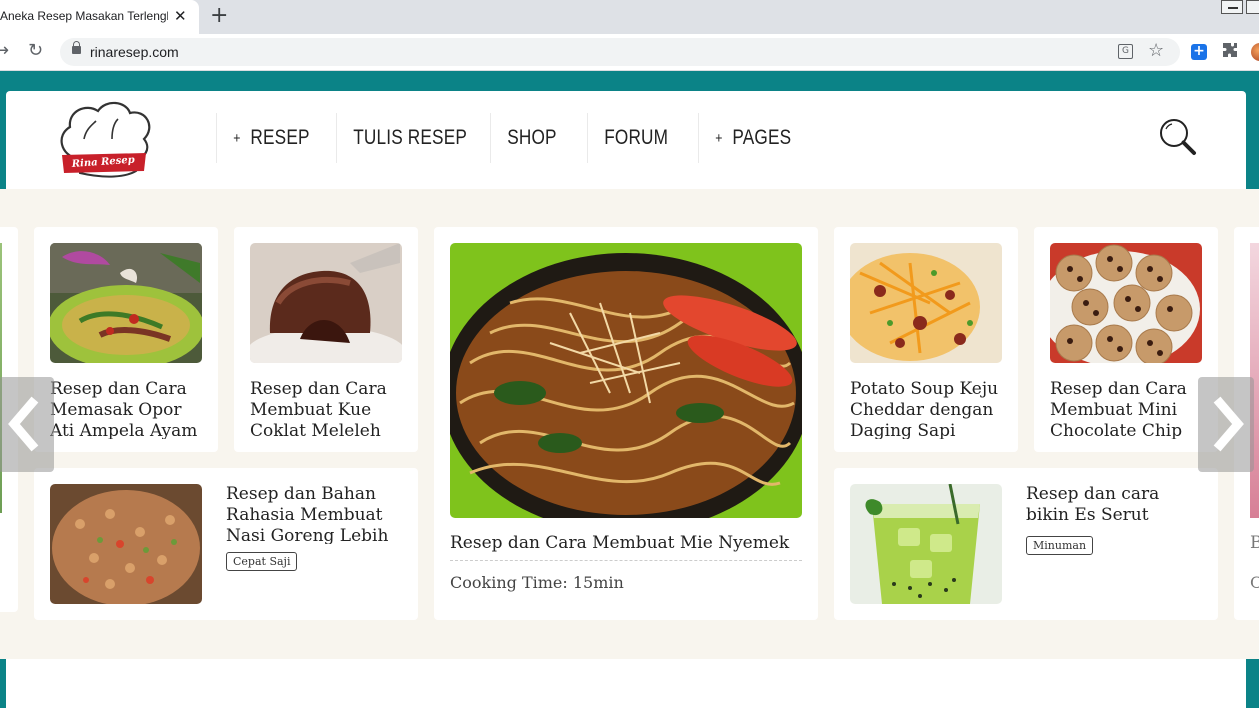 This screenshot has height=708, width=1259. Describe the element at coordinates (326, 303) in the screenshot. I see `recipe-image-kue` at that location.